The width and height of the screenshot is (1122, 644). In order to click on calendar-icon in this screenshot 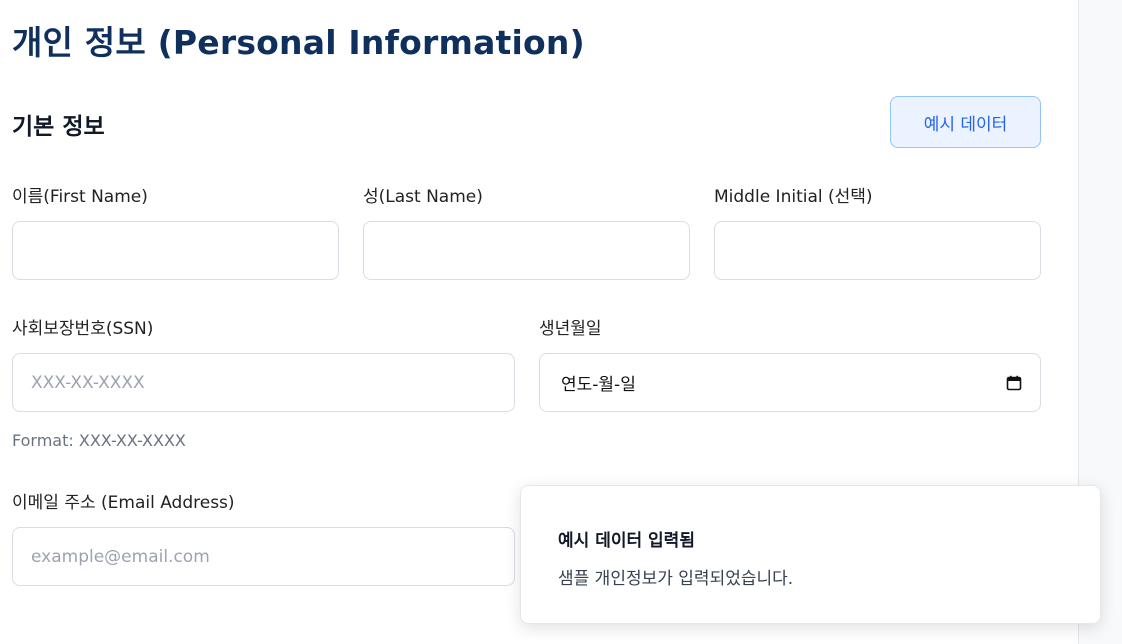, I will do `click(1014, 383)`.